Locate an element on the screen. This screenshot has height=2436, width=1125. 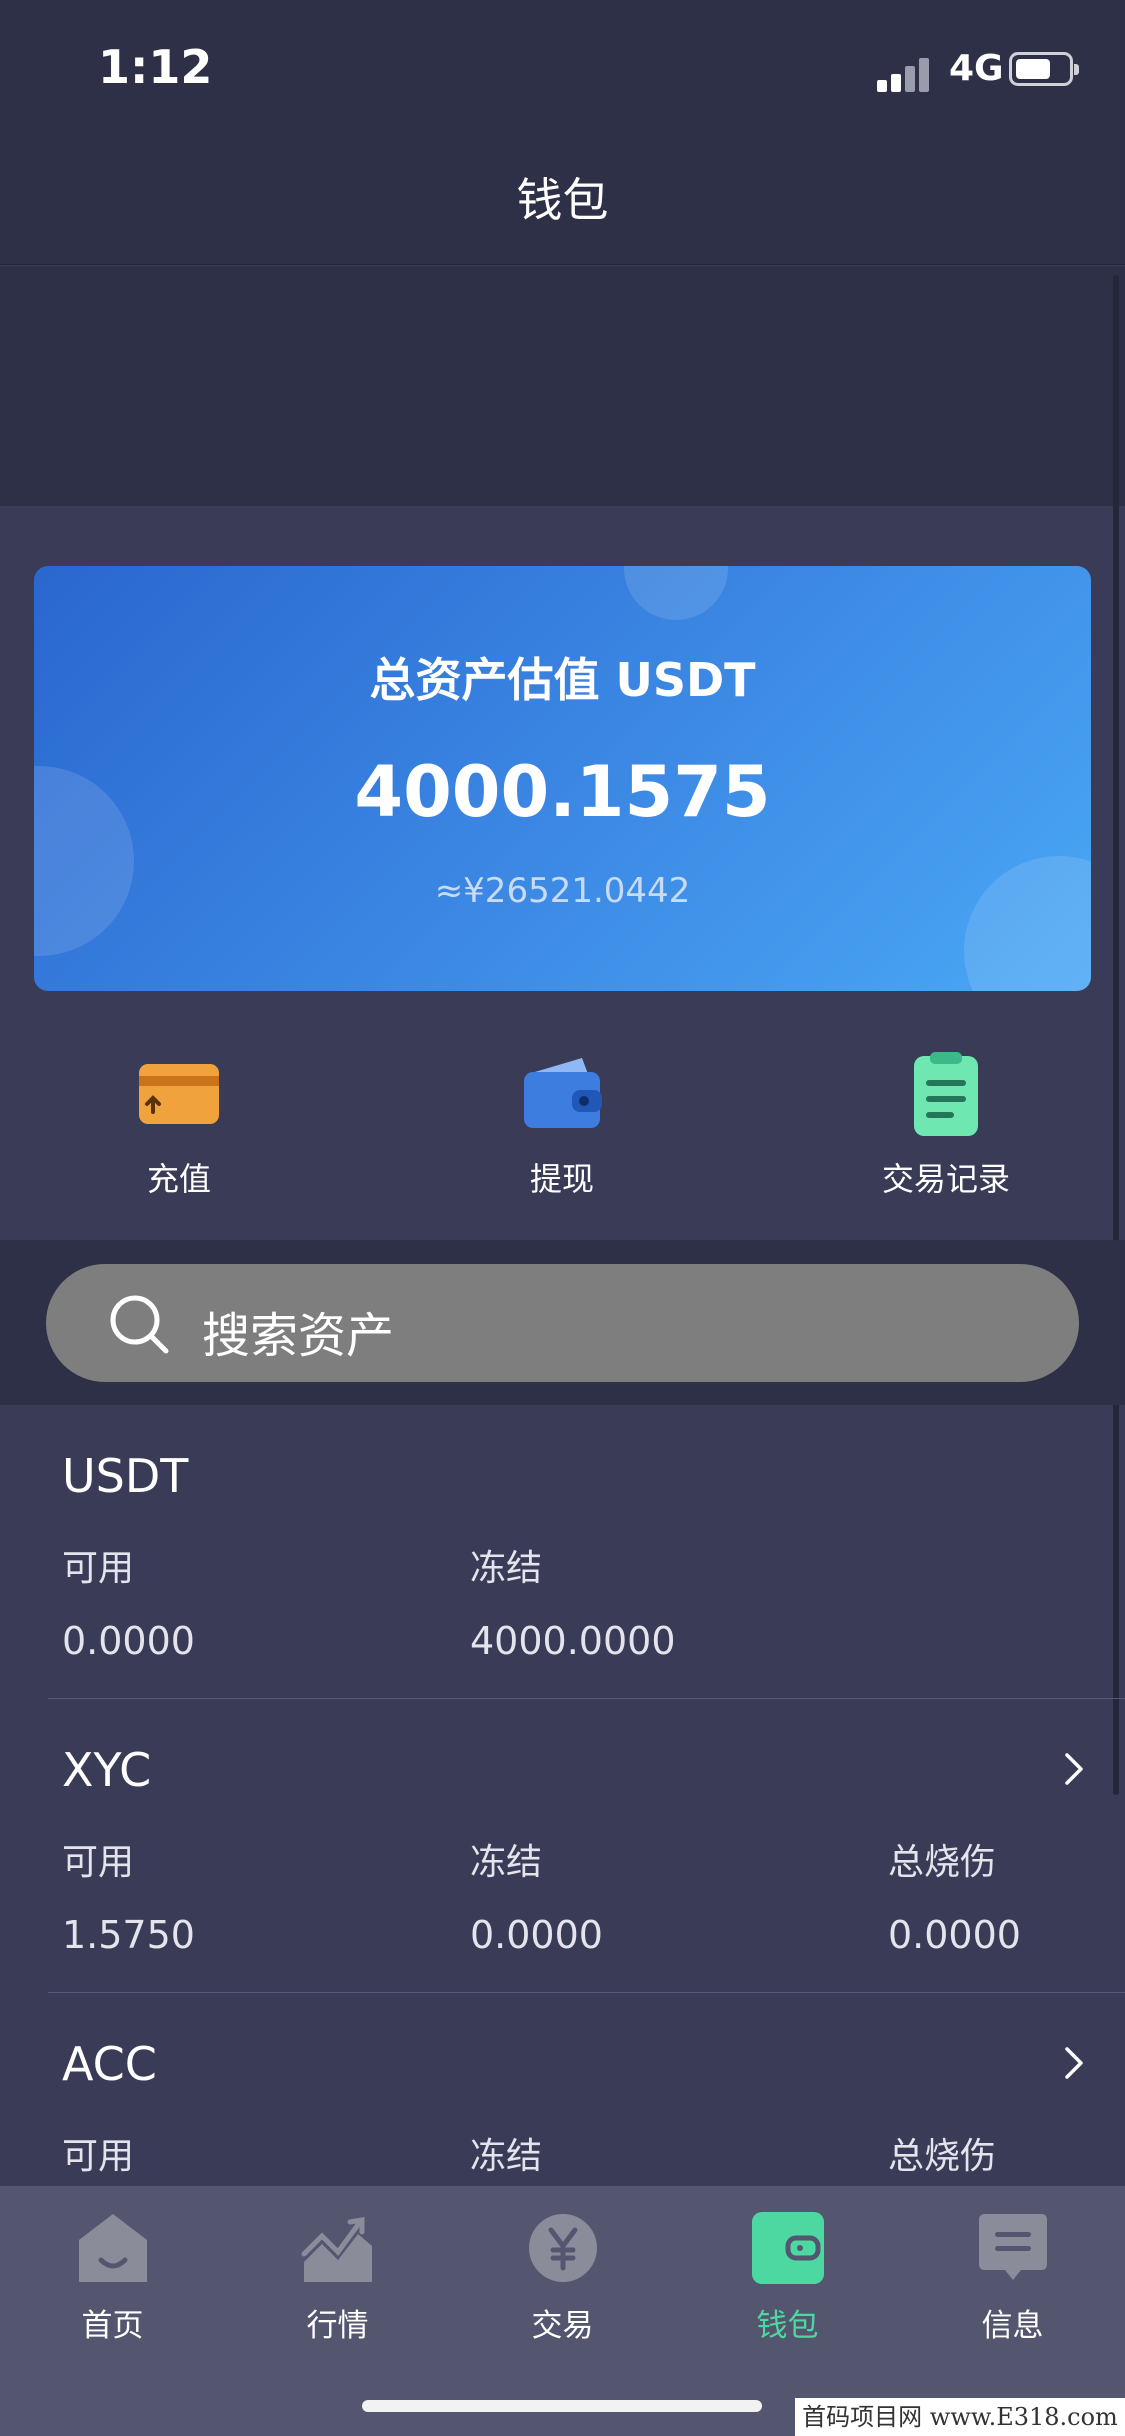
battery-icon is located at coordinates (1044, 69).